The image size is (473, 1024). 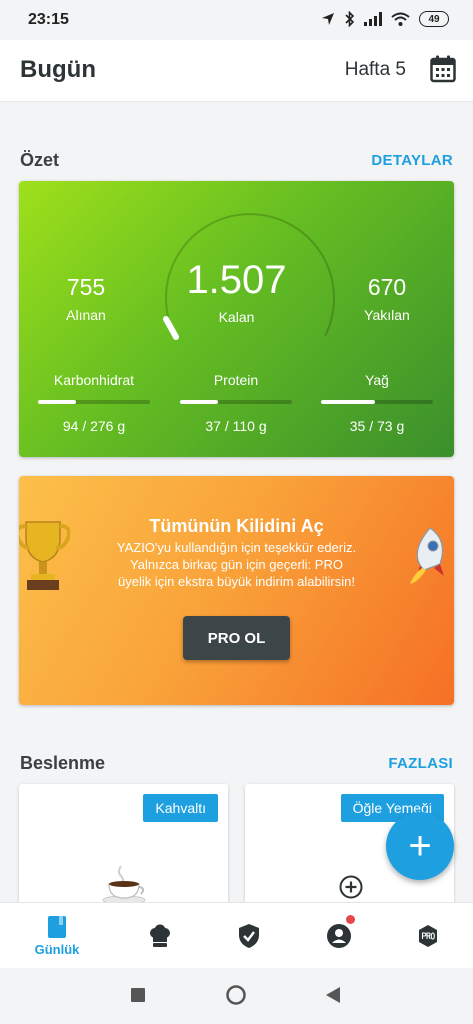 I want to click on add-fab-label: +, so click(x=420, y=845).